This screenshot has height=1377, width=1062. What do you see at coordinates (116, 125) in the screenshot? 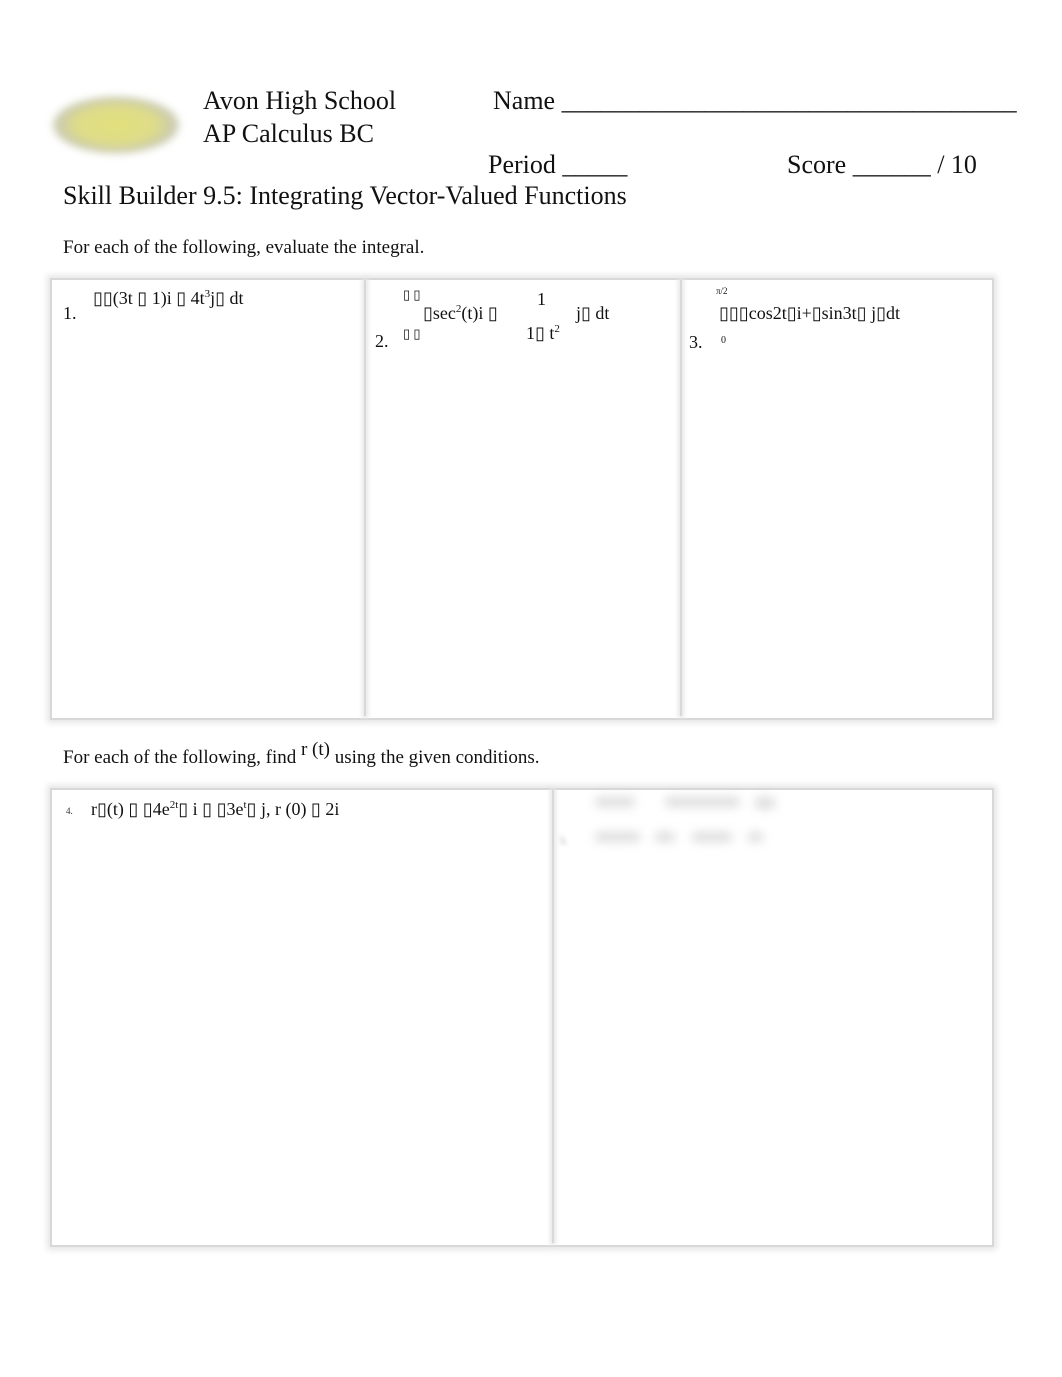
I see `school-logo` at bounding box center [116, 125].